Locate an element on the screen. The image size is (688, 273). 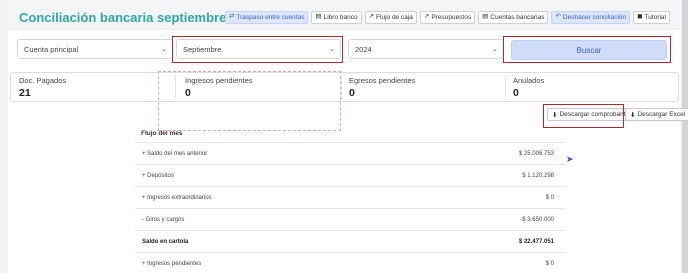
flow-title: Flujo del mes is located at coordinates (162, 133).